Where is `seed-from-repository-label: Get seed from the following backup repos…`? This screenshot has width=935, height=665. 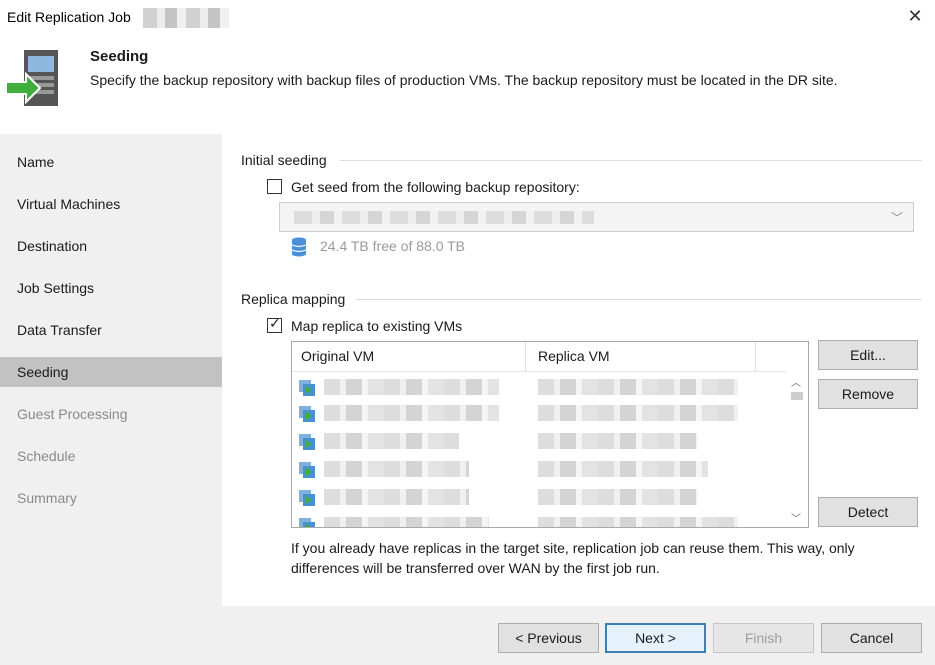 seed-from-repository-label: Get seed from the following backup repos… is located at coordinates (435, 187).